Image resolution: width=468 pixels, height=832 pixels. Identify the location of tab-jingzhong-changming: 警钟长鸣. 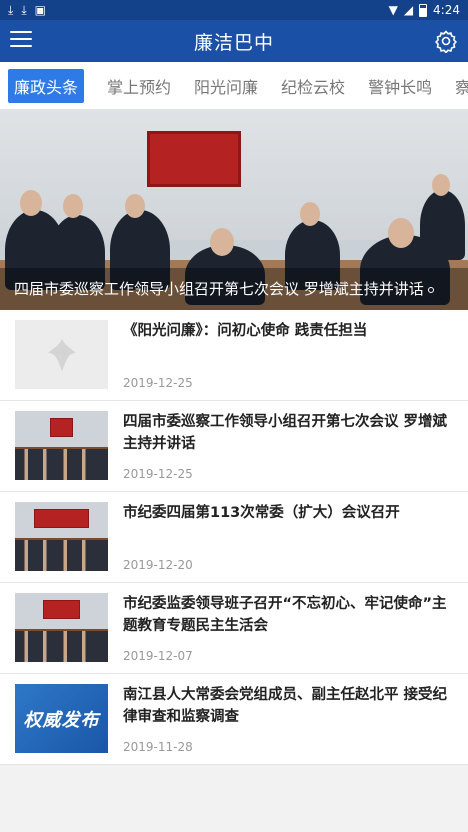
(400, 86).